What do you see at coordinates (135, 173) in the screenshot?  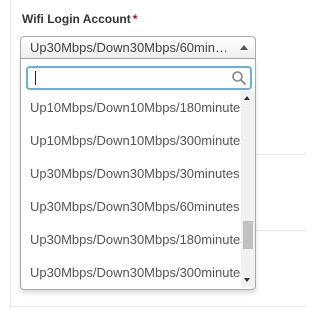 I see `list-item: Up30Mbps/Down30Mbps/30minutes` at bounding box center [135, 173].